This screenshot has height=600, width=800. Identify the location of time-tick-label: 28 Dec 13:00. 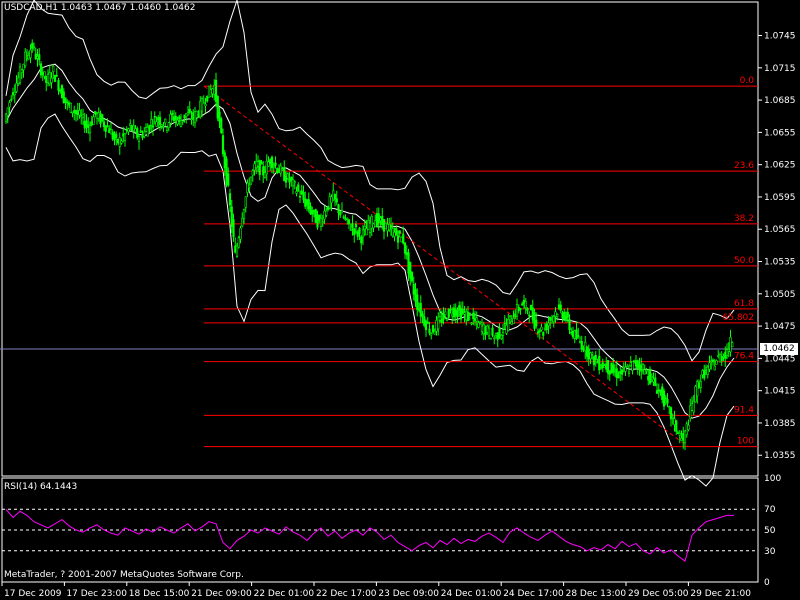
(596, 594).